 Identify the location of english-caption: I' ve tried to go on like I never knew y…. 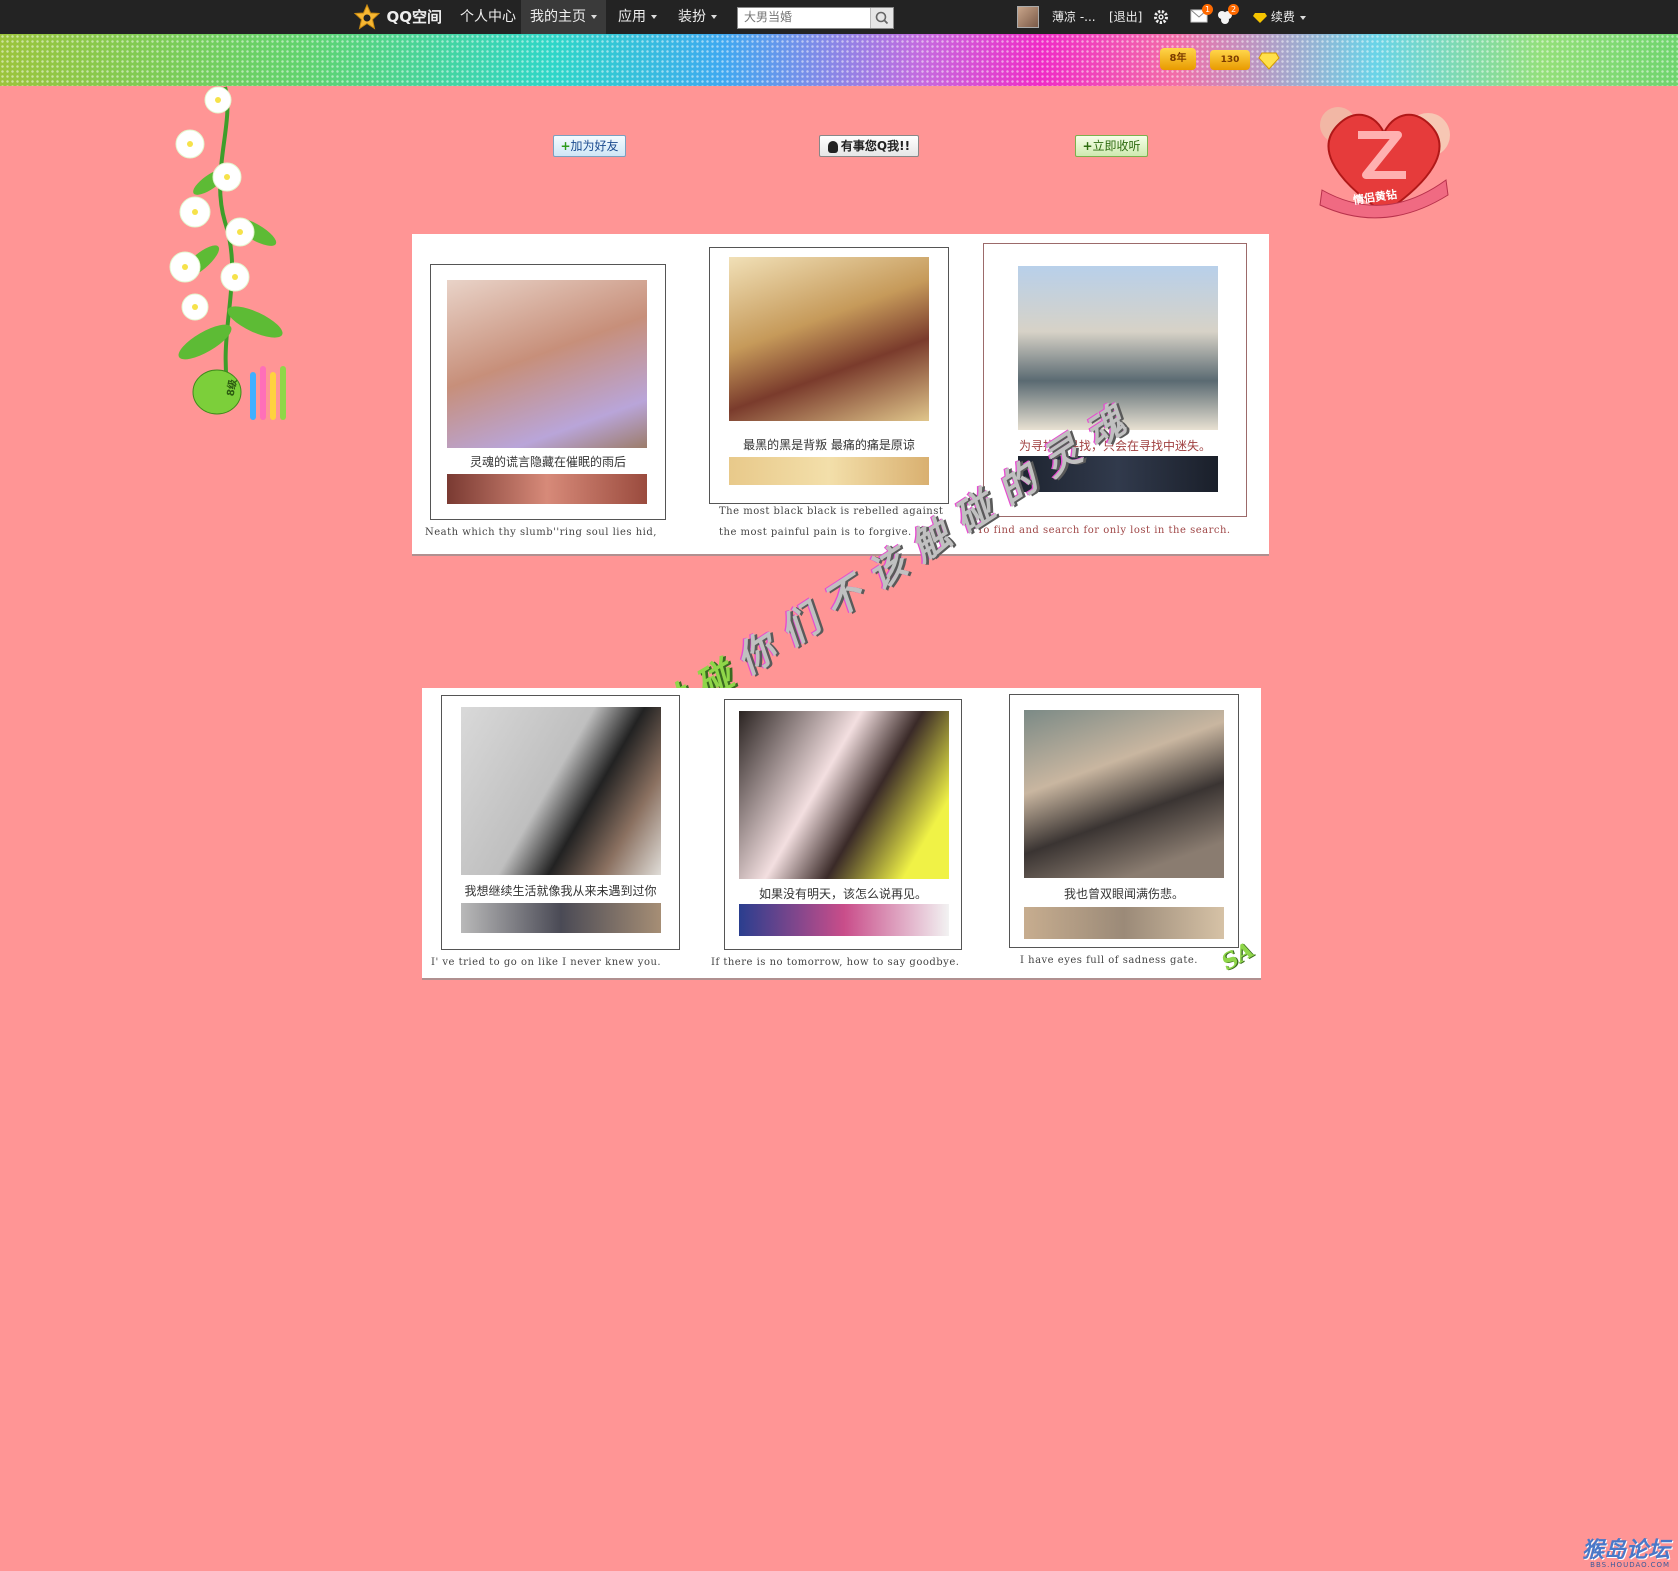
(546, 962).